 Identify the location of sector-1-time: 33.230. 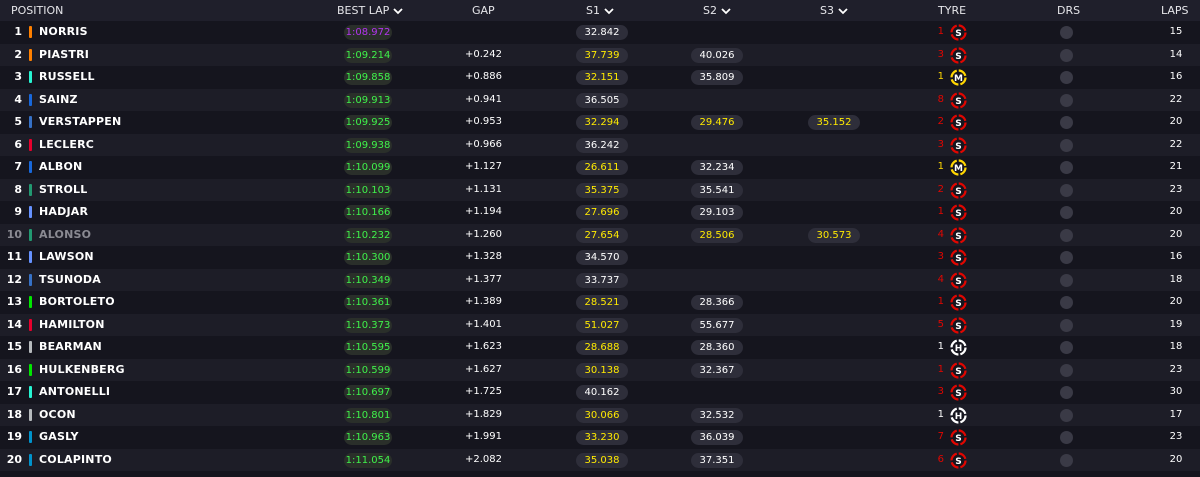
(602, 437).